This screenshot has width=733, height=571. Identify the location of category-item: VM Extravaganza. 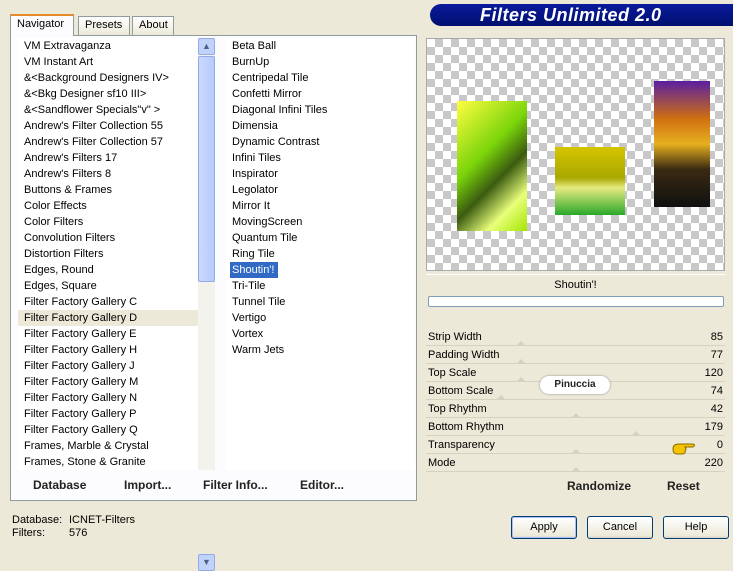
(108, 46).